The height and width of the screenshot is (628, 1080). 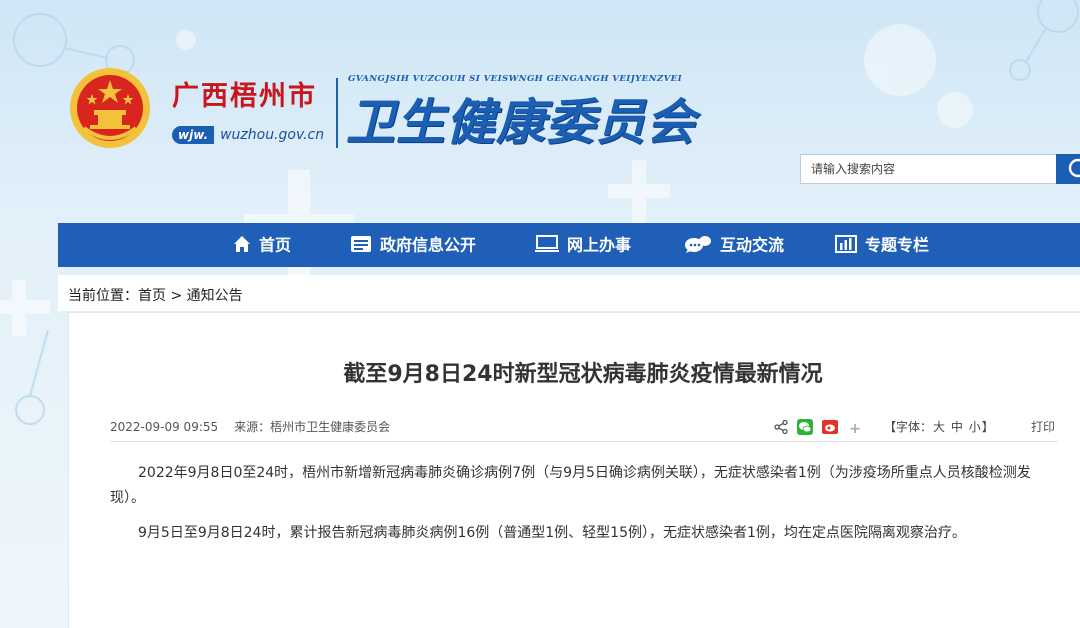 I want to click on article-source: 来源：梧州市卫生健康委员会, so click(x=312, y=427).